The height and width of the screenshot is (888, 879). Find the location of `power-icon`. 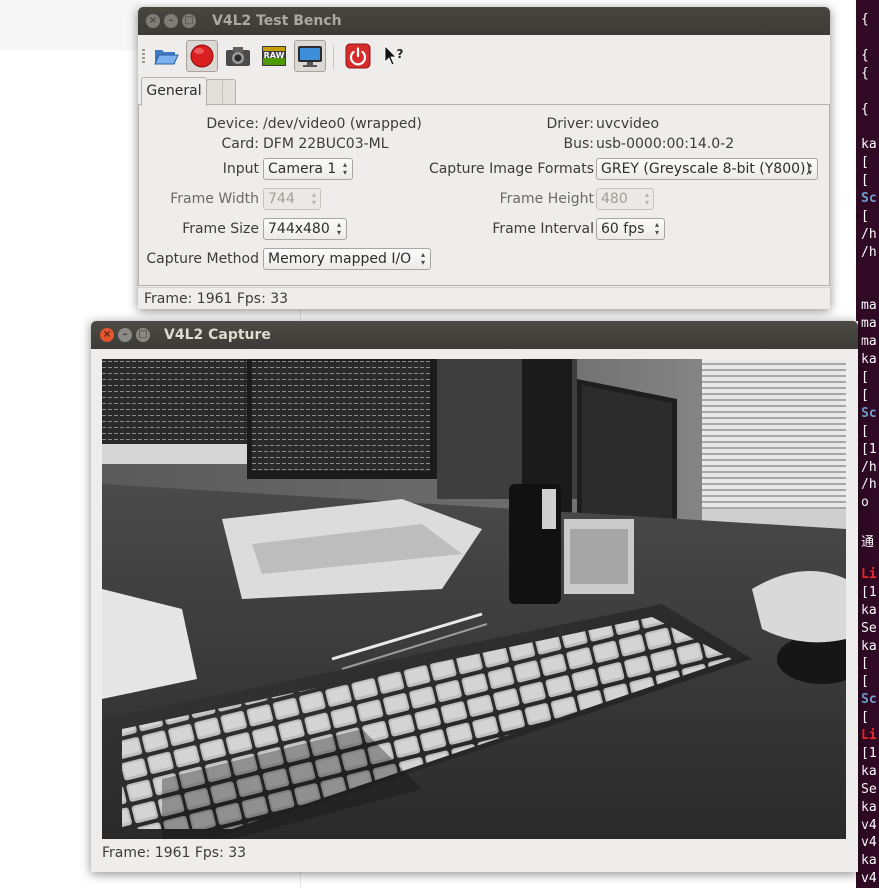

power-icon is located at coordinates (358, 56).